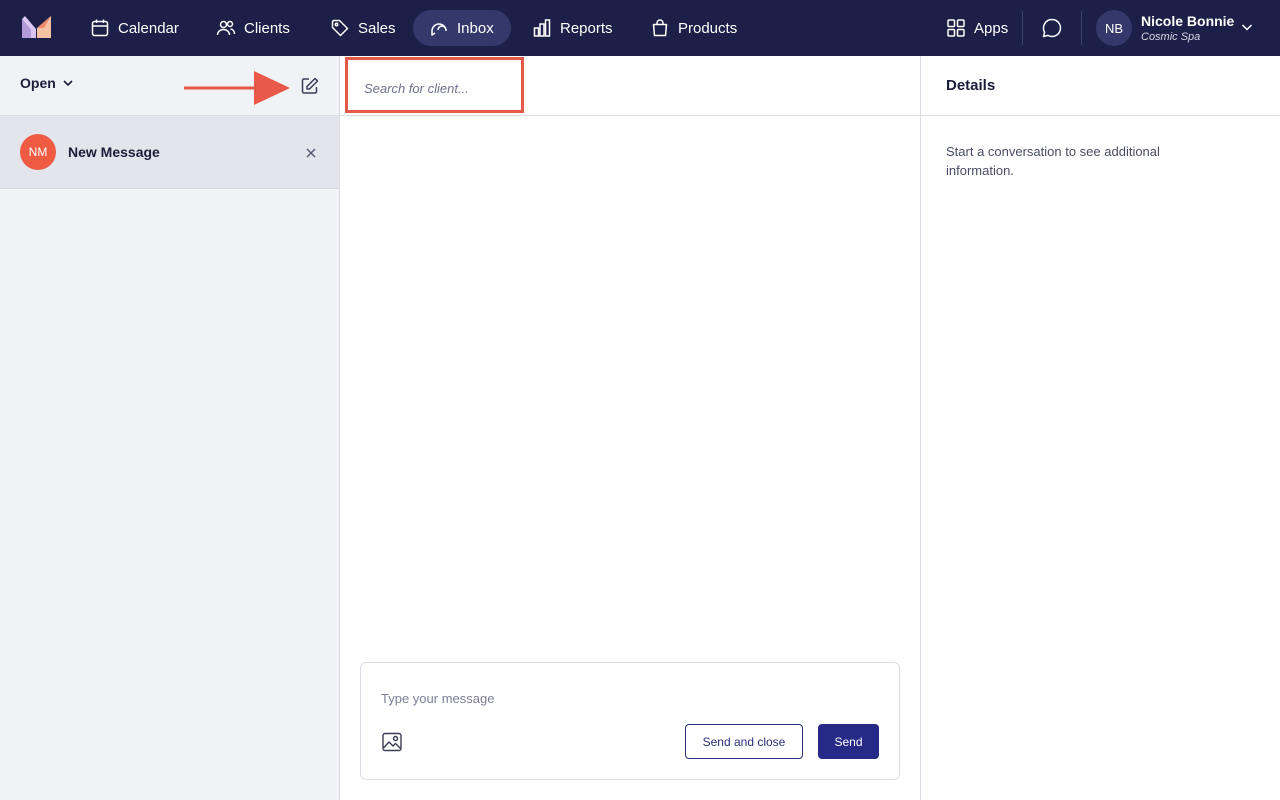  I want to click on users-icon, so click(226, 28).